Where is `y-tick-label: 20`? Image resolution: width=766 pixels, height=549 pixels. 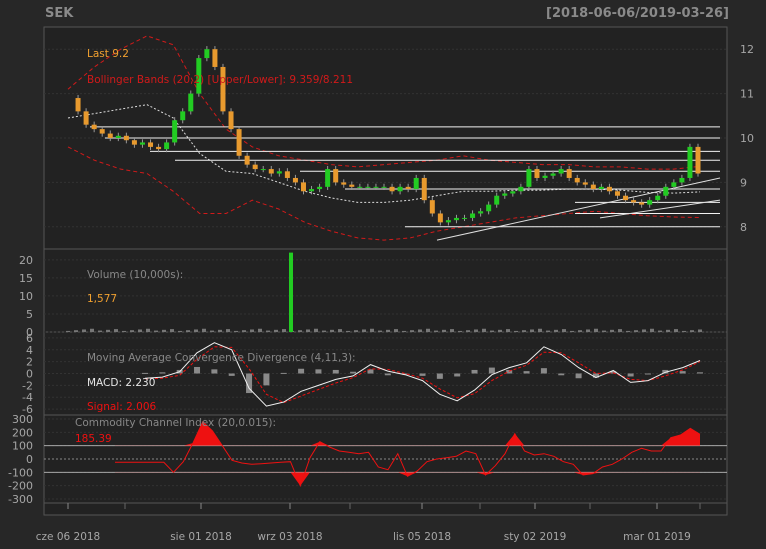 y-tick-label: 20 is located at coordinates (26, 260).